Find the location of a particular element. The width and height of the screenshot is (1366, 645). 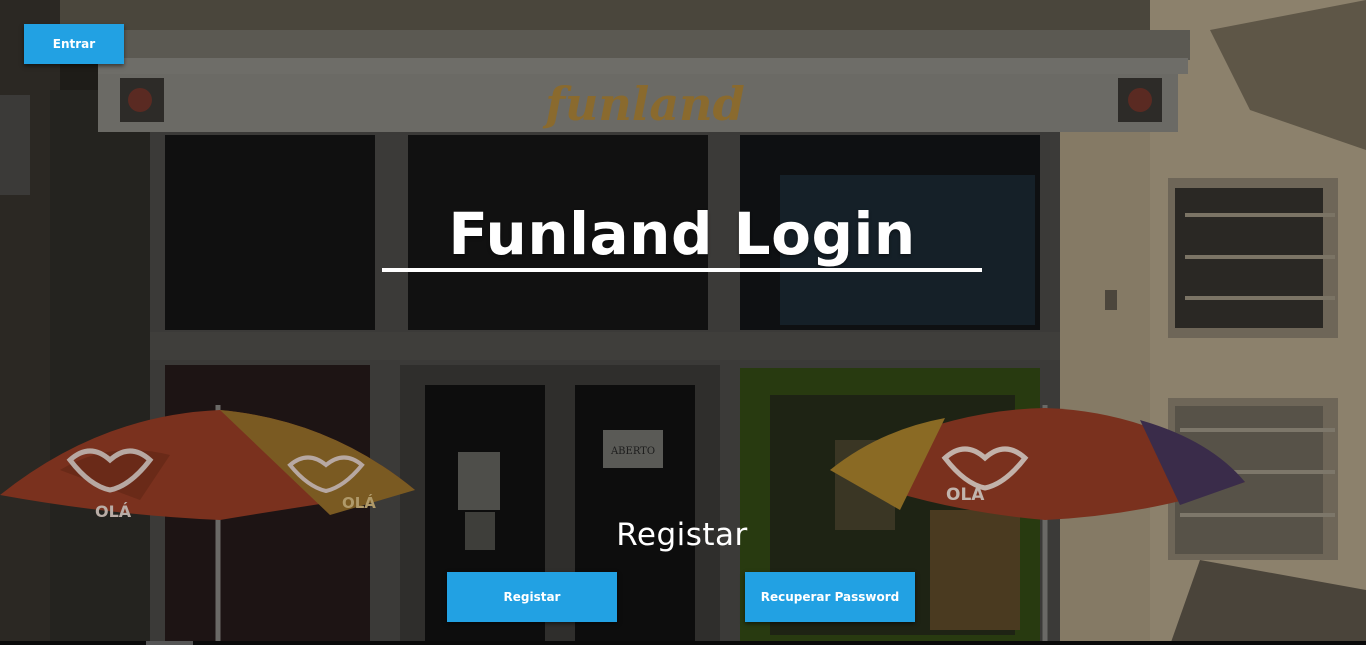

page-title: Funland Login is located at coordinates (682, 234).